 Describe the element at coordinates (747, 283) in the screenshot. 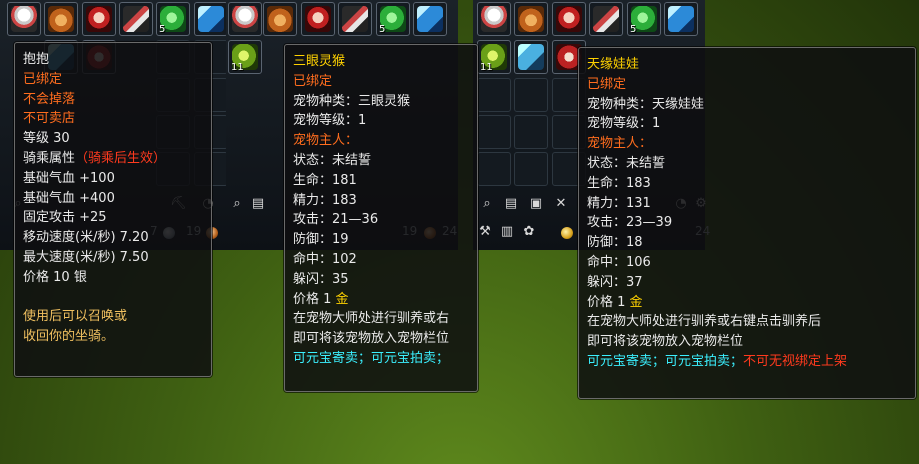

I see `tooltip-line: 躲闪：37` at that location.